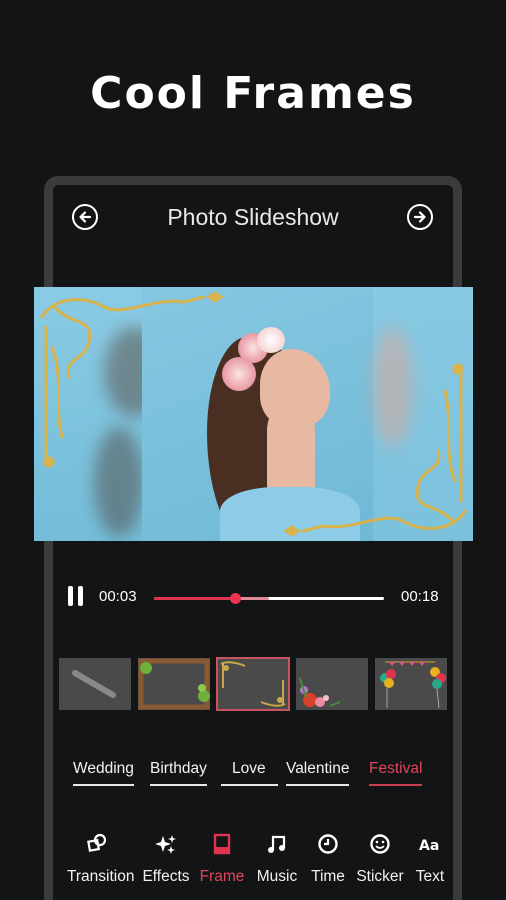 This screenshot has height=900, width=506. What do you see at coordinates (249, 773) in the screenshot?
I see `tab-love: Love` at bounding box center [249, 773].